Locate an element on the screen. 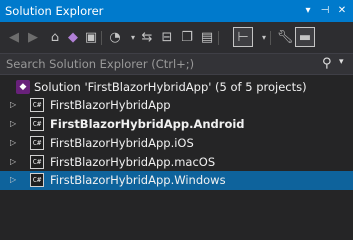  title-bar: Solution Explorer ▾ ⊣ ✕ is located at coordinates (176, 11).